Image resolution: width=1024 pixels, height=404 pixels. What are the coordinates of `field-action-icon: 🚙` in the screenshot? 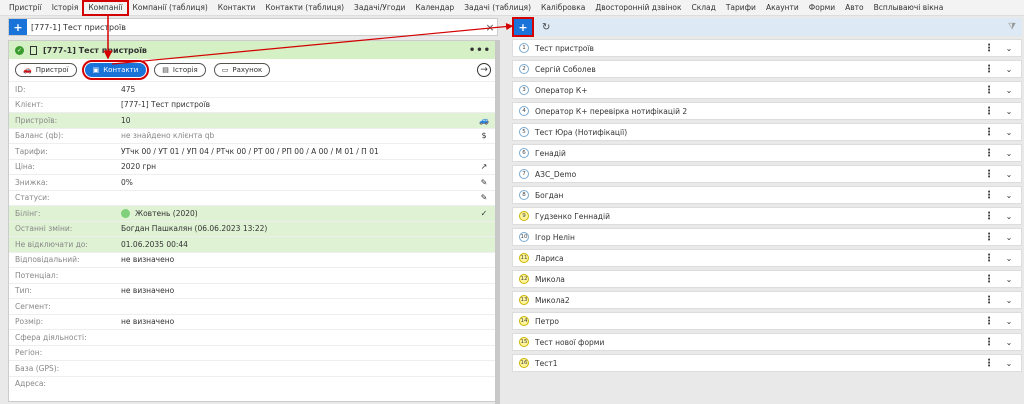 It's located at (484, 120).